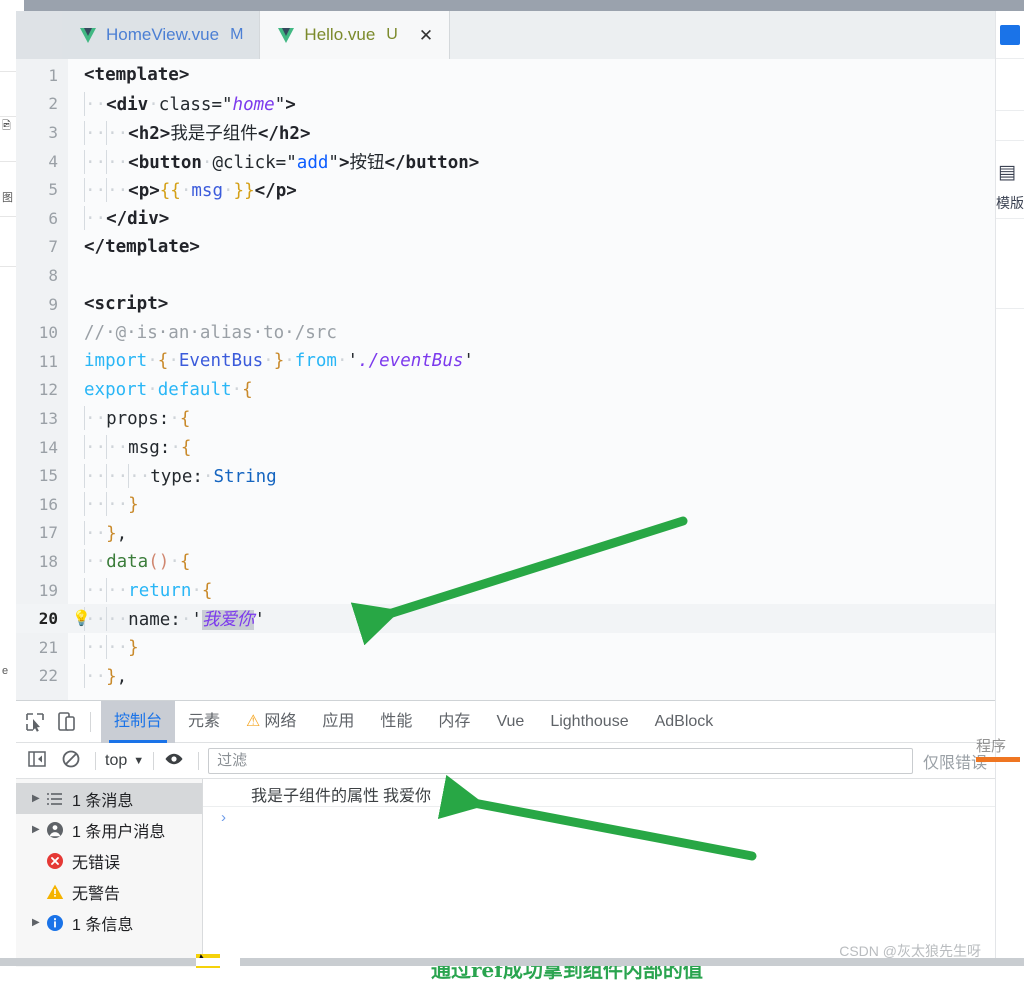 Image resolution: width=1024 pixels, height=983 pixels. What do you see at coordinates (129, 418) in the screenshot?
I see `code-line-text: ··props:·{` at bounding box center [129, 418].